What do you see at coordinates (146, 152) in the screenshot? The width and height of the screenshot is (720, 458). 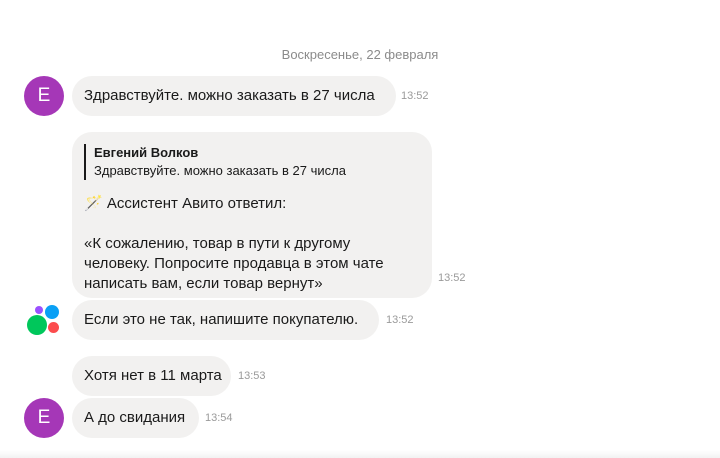 I see `quote-author: Евгений Волков` at bounding box center [146, 152].